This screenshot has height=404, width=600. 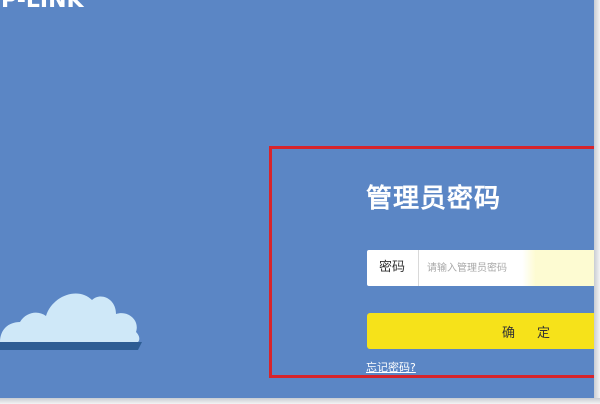 I want to click on window-edge-bottom, so click(x=300, y=401).